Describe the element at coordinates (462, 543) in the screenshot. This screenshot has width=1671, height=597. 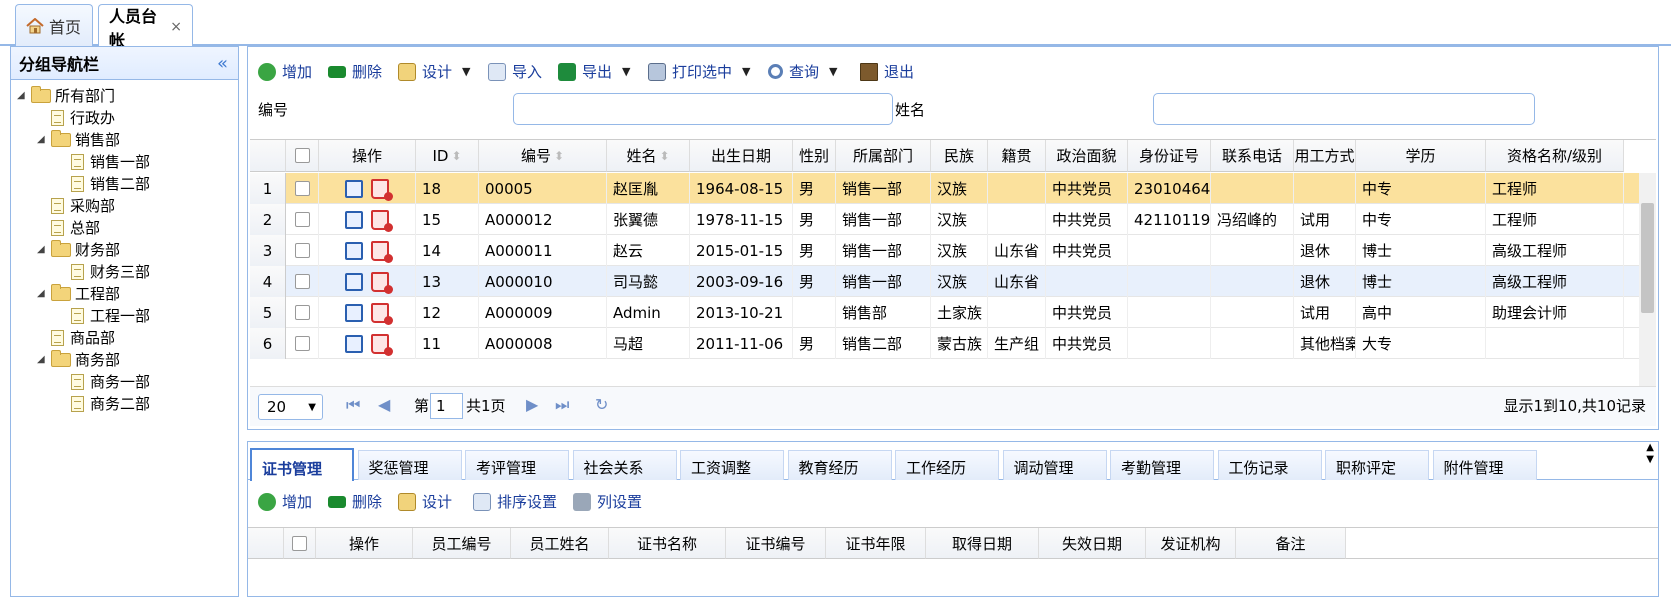
I see `column-header: 员工编号` at that location.